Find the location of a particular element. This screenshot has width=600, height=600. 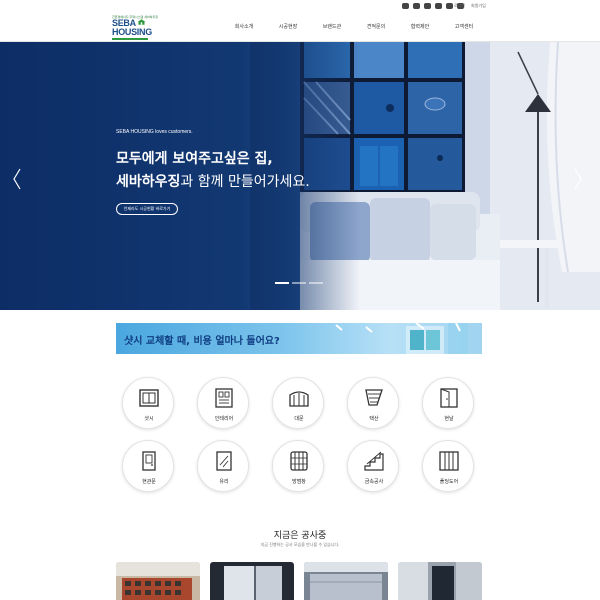

category-label: 샷시 is located at coordinates (149, 419).